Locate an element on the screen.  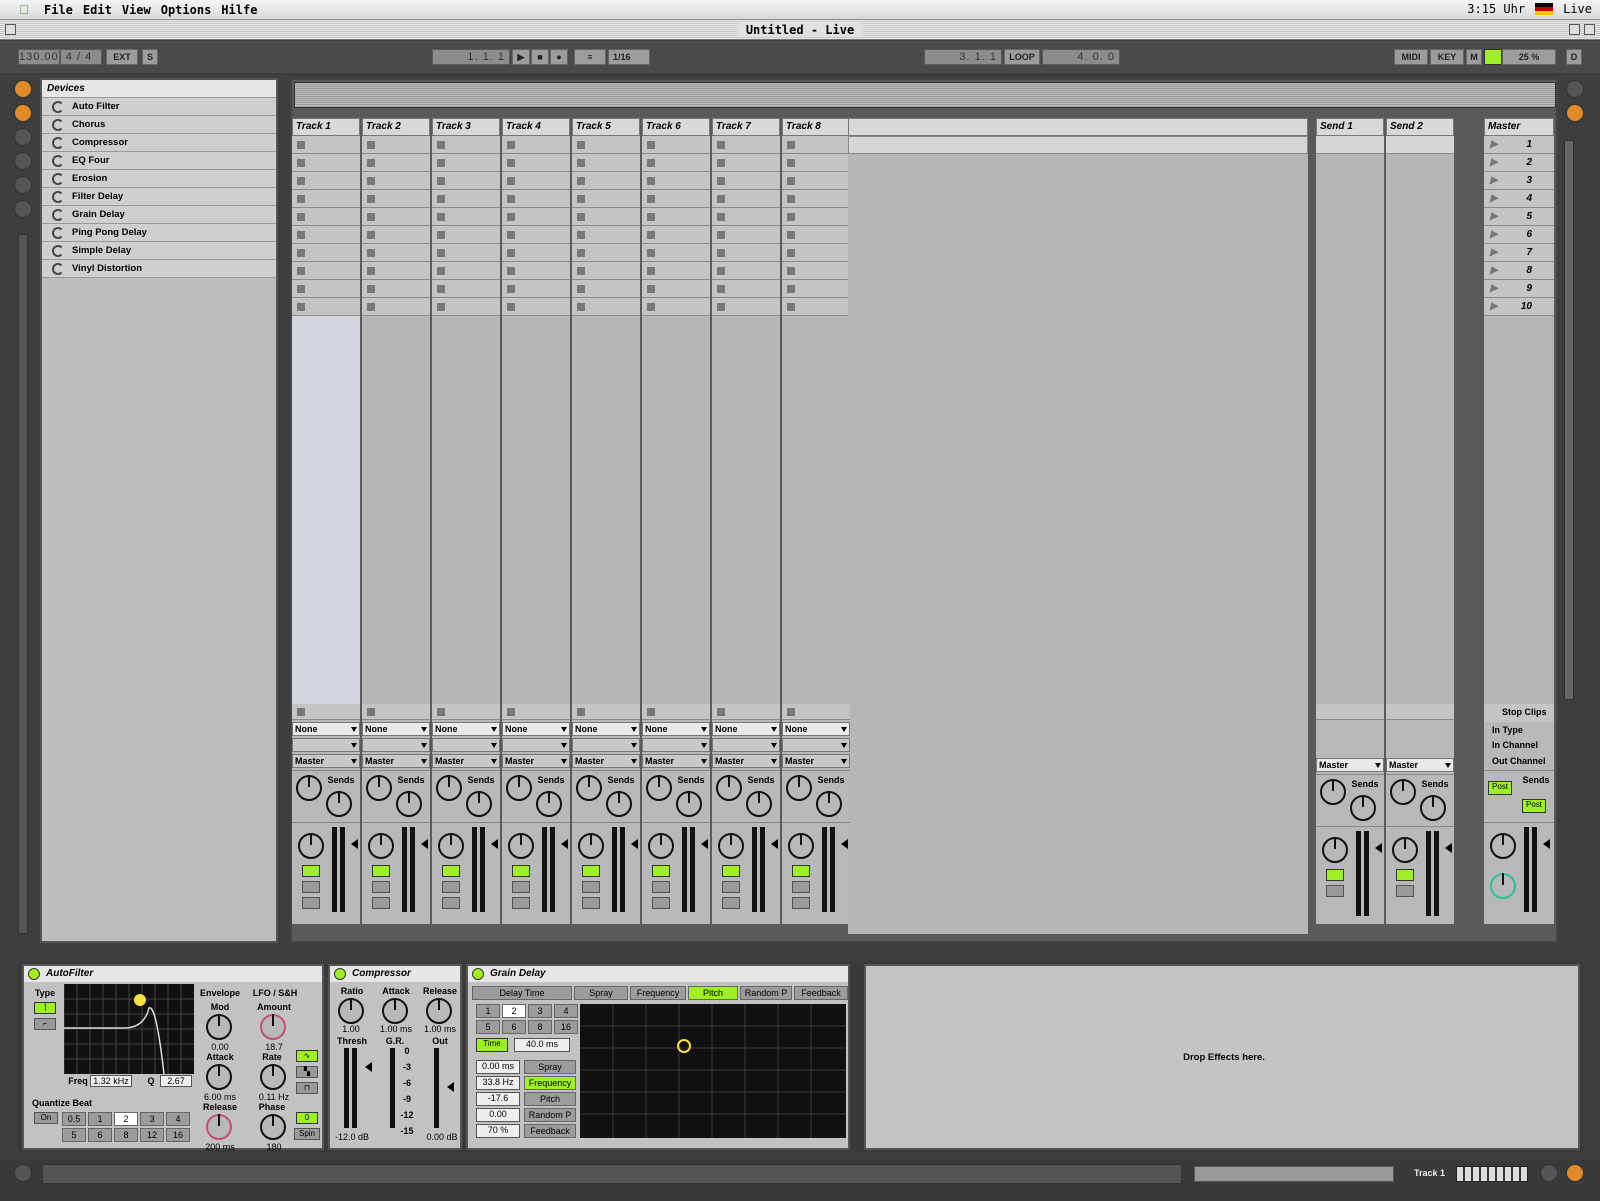
time-button: Time is located at coordinates (492, 1045).